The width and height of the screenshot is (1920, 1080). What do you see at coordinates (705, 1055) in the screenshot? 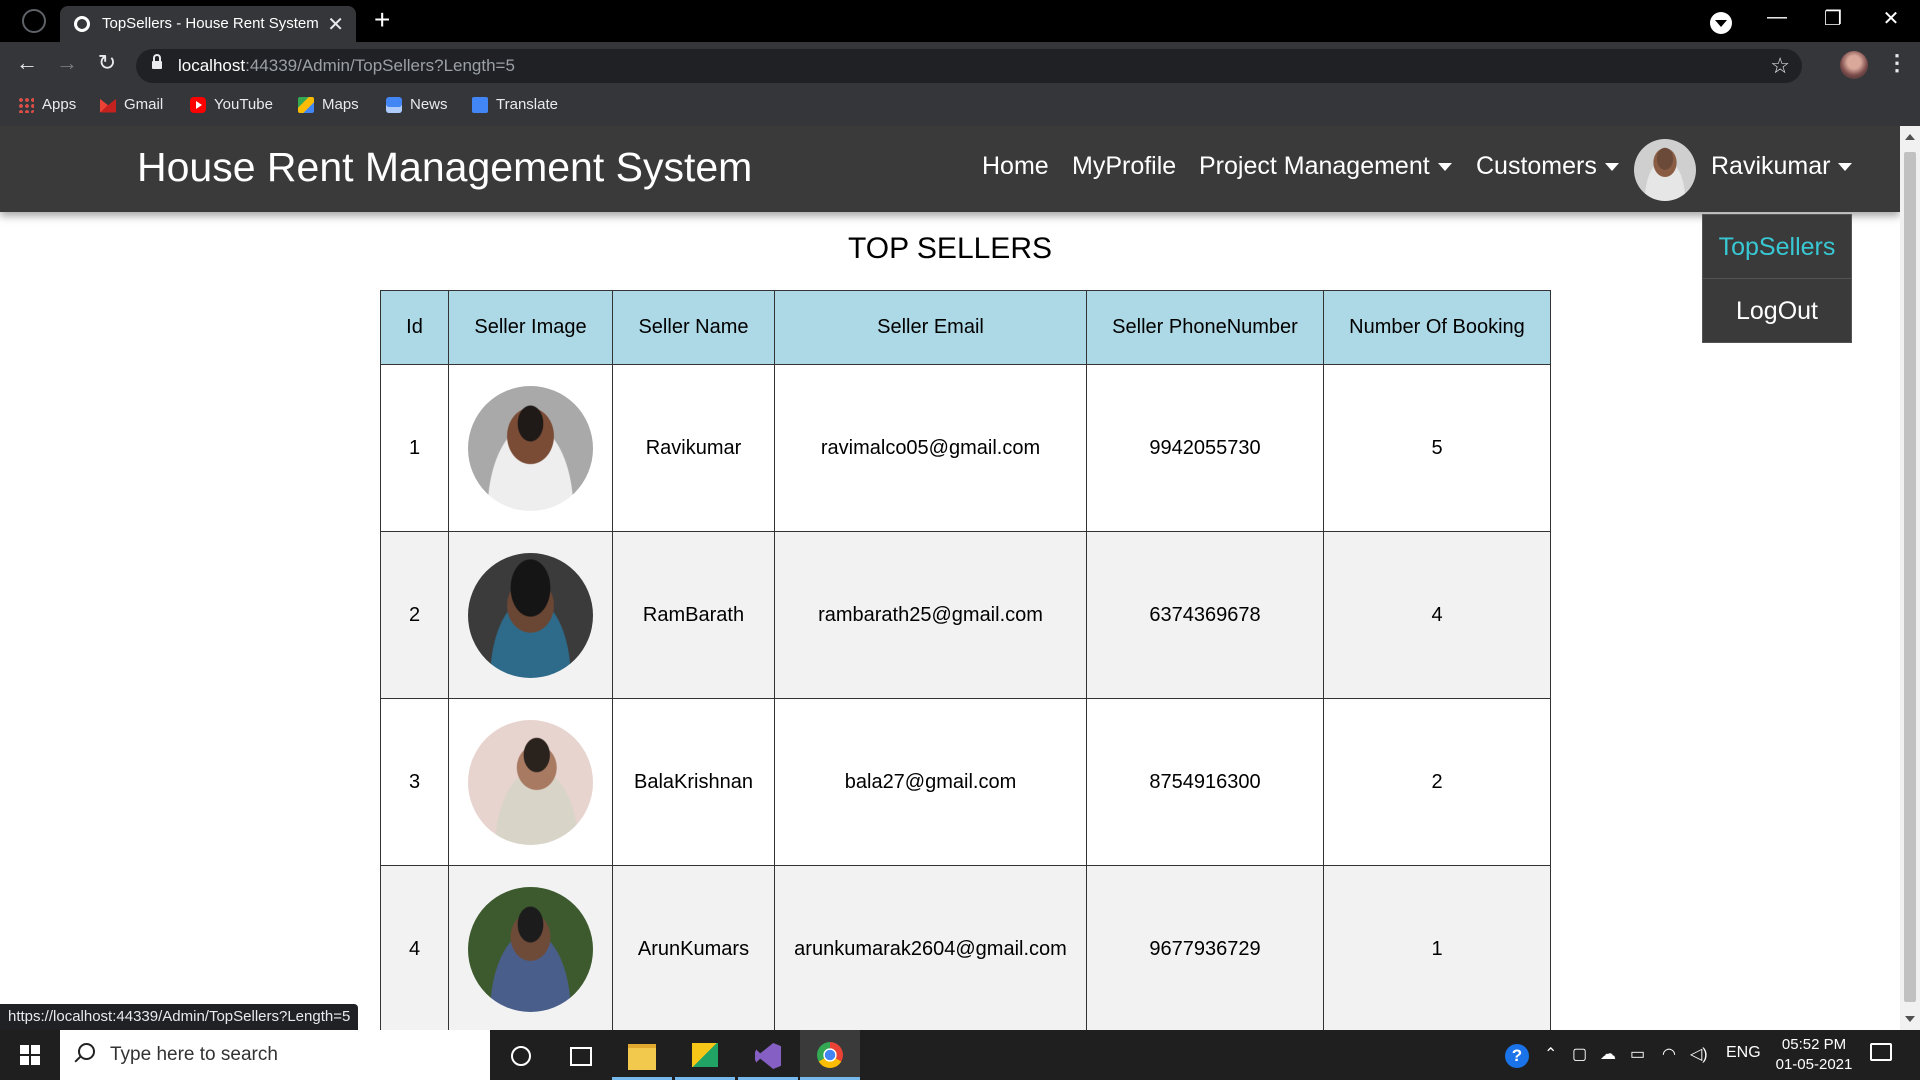
I see `editor-app-icon` at bounding box center [705, 1055].